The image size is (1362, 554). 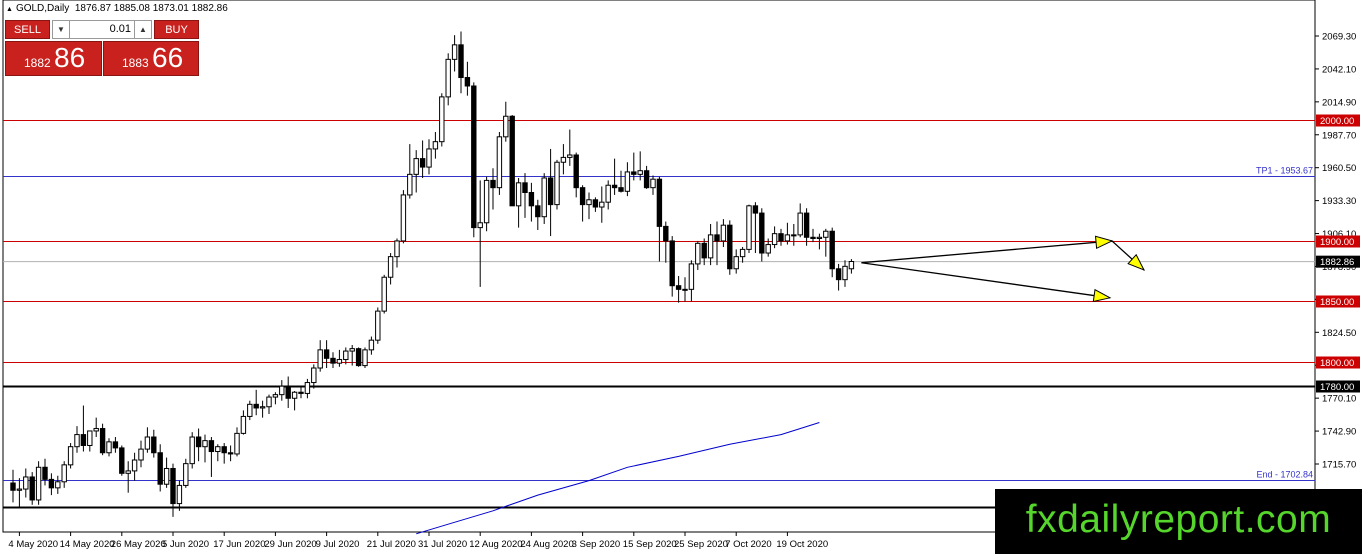 I want to click on level-text-label: TP1 - 1953.67, so click(x=1284, y=171).